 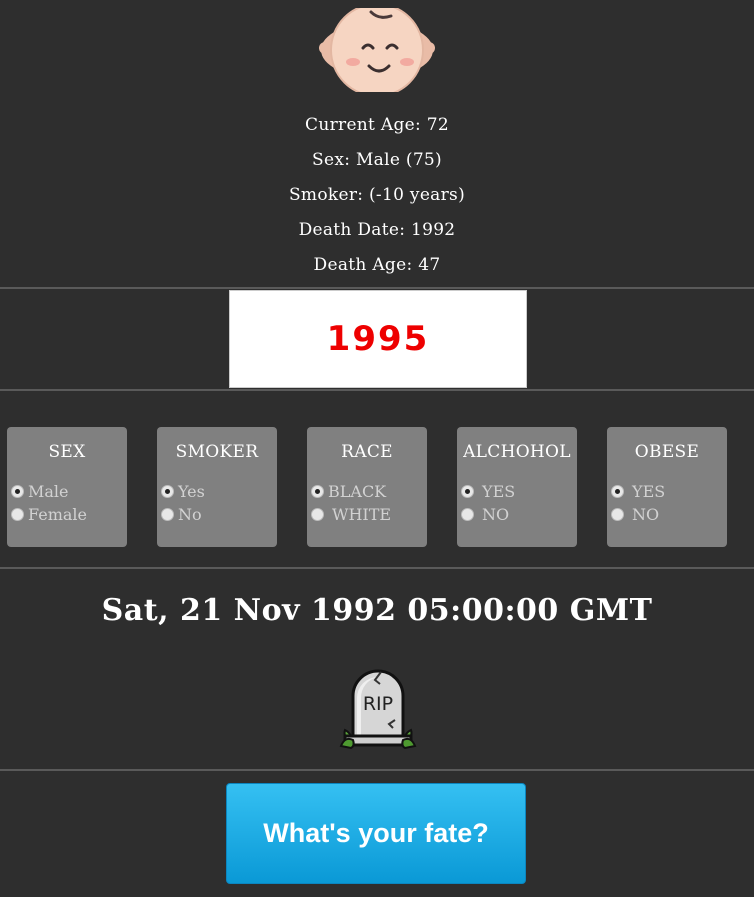 I want to click on smoker-card: SMOKER Yes No, so click(x=217, y=487).